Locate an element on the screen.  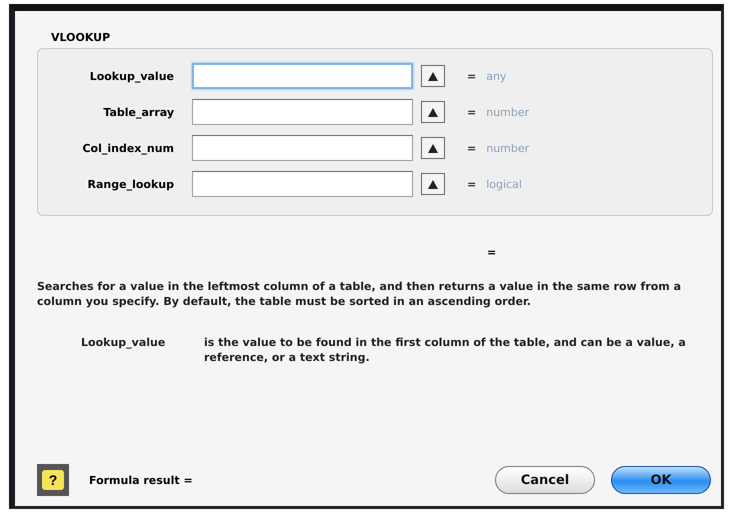
formula-result: Formula result = is located at coordinates (141, 480).